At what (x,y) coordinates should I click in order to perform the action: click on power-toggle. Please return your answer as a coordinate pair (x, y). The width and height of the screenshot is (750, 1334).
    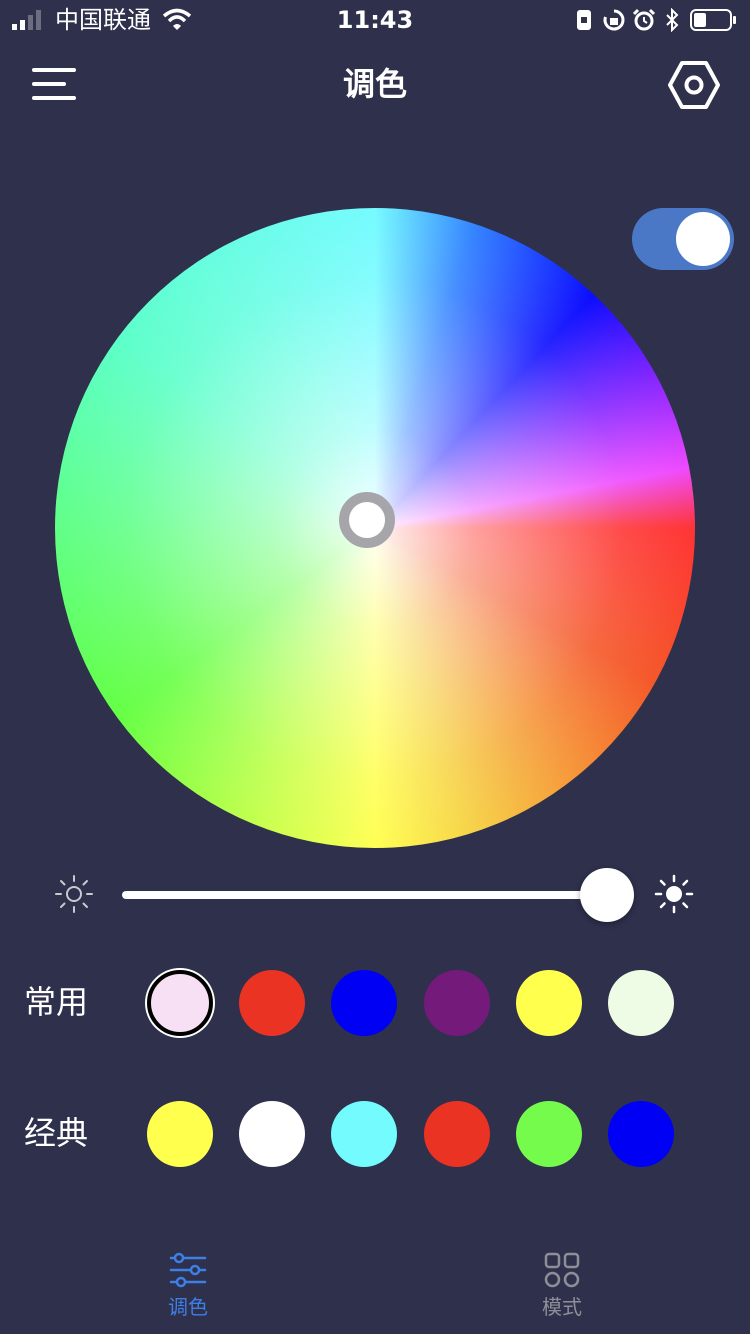
    Looking at the image, I should click on (683, 239).